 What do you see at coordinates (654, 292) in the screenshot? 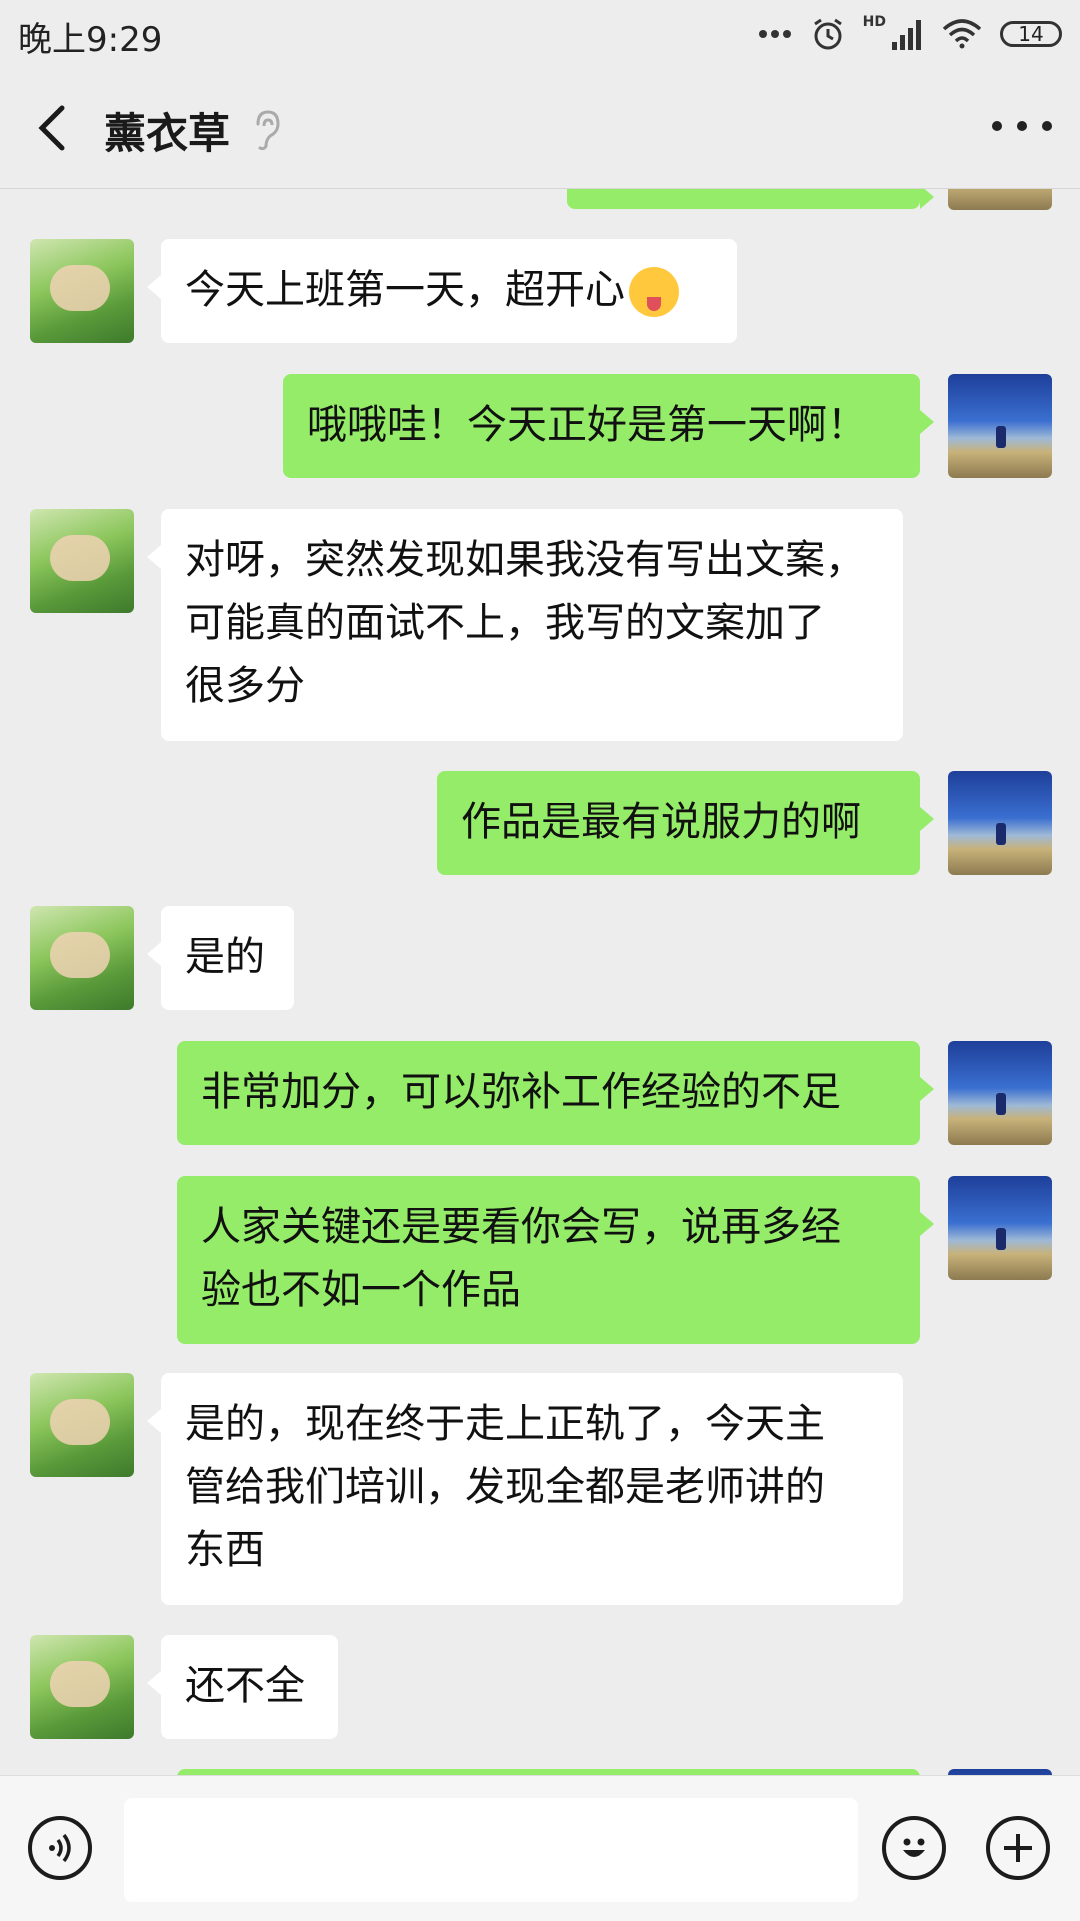
I see `squinting-tongue-emoji-icon` at bounding box center [654, 292].